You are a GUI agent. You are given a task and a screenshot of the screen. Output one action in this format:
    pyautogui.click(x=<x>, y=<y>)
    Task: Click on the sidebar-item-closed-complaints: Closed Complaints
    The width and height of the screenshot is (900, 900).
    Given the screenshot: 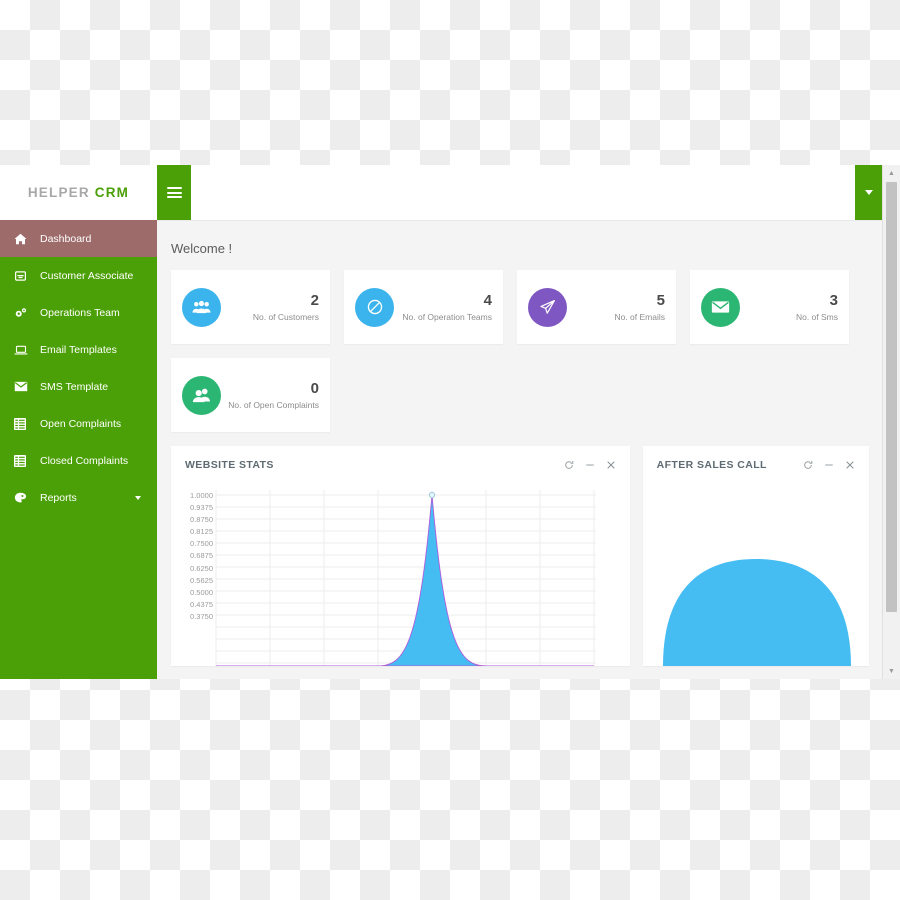 What is the action you would take?
    pyautogui.click(x=78, y=460)
    